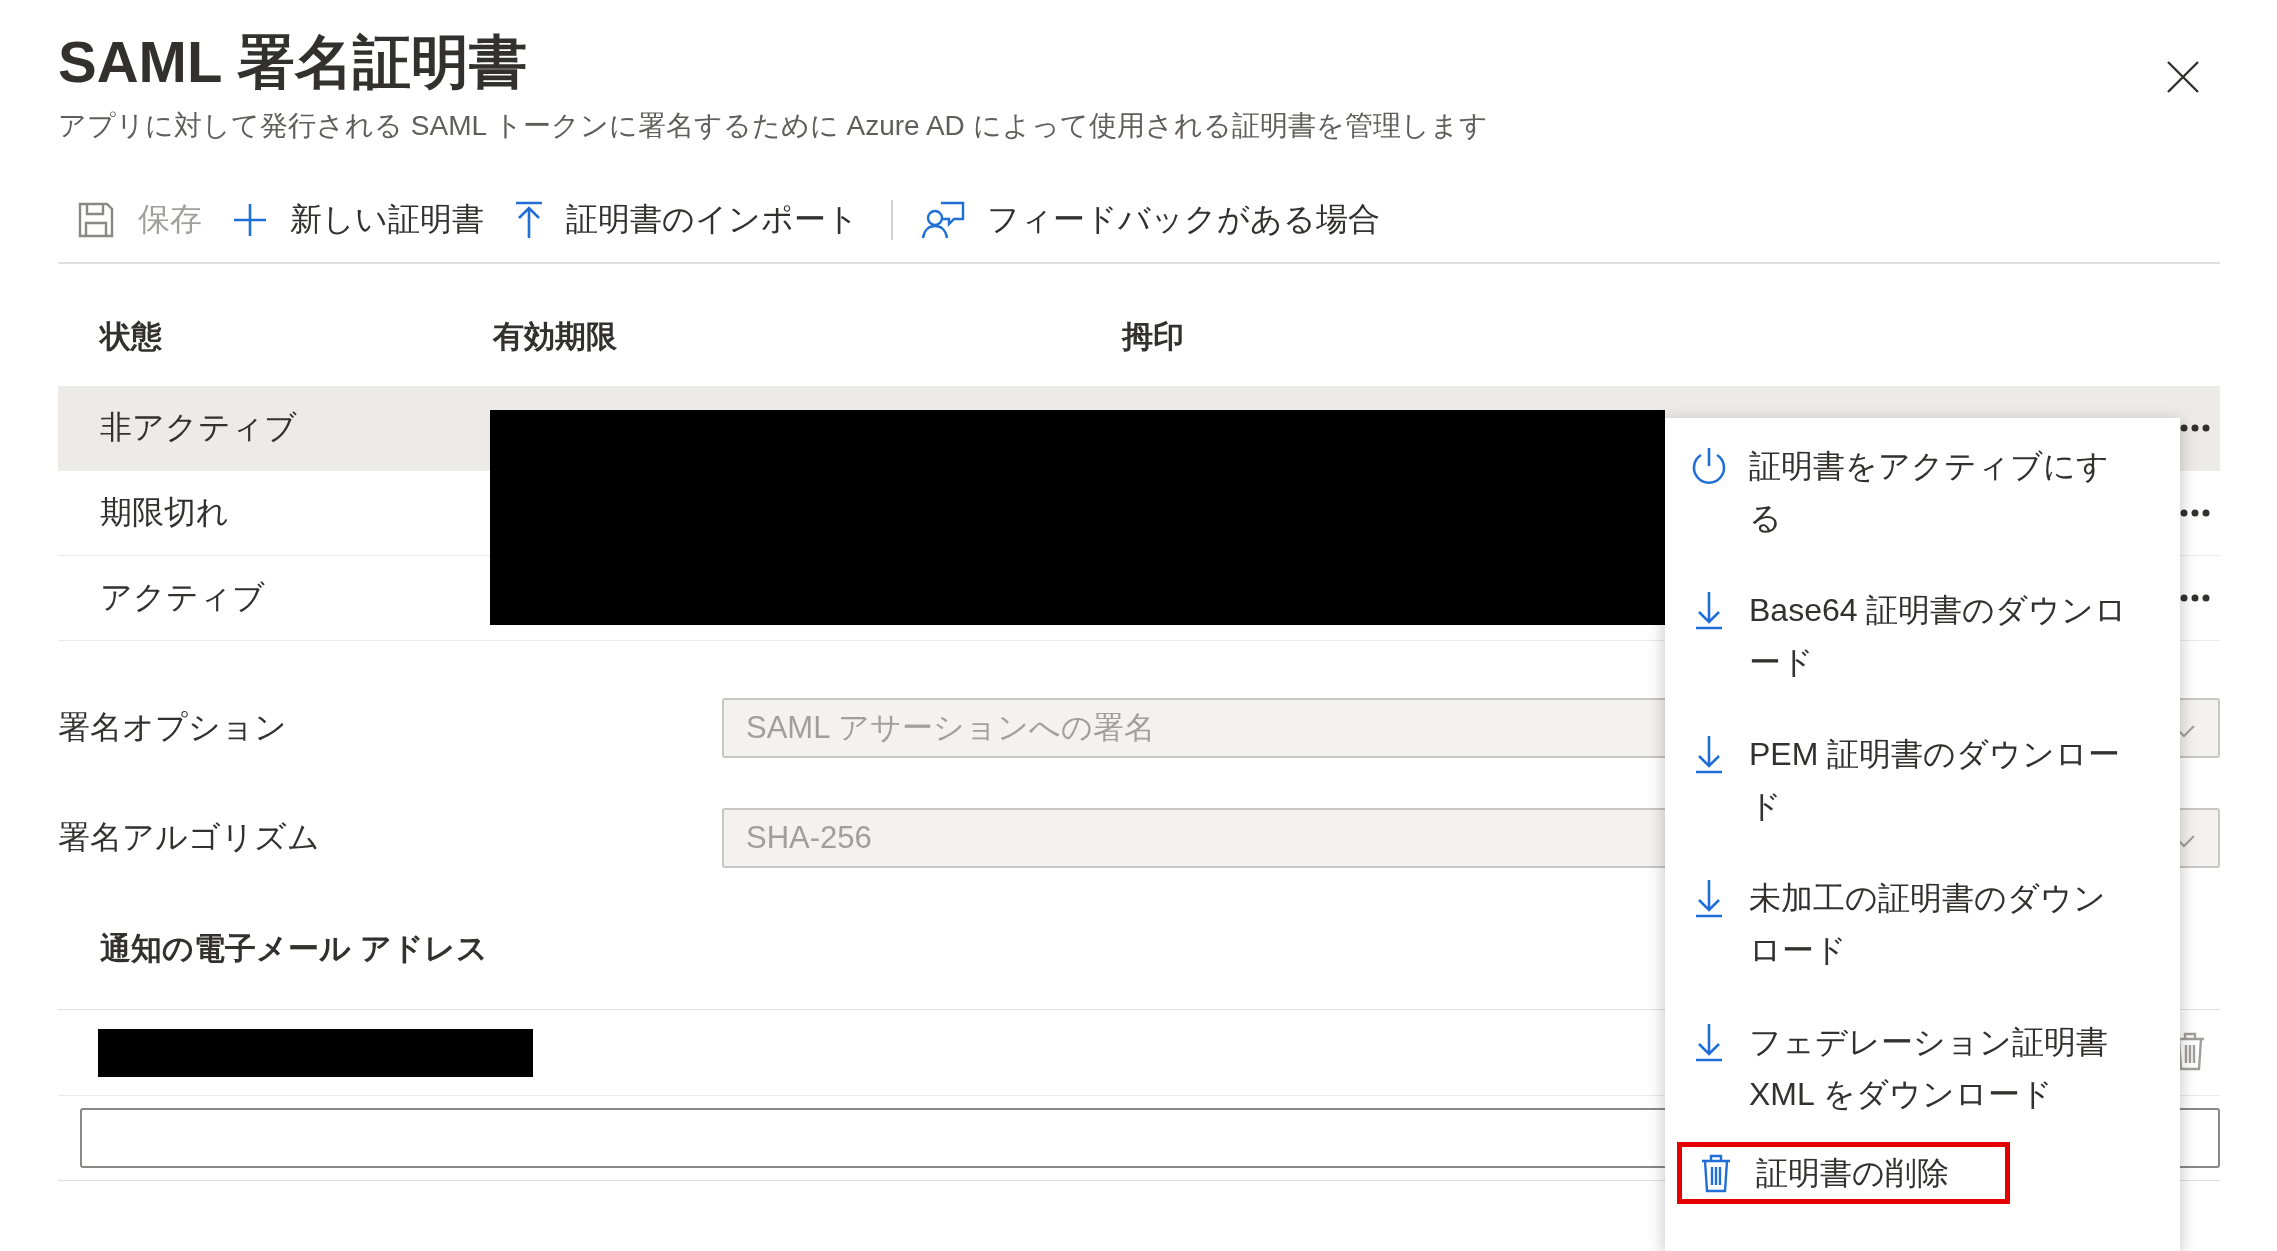  What do you see at coordinates (554, 337) in the screenshot?
I see `column-header: 有効期限` at bounding box center [554, 337].